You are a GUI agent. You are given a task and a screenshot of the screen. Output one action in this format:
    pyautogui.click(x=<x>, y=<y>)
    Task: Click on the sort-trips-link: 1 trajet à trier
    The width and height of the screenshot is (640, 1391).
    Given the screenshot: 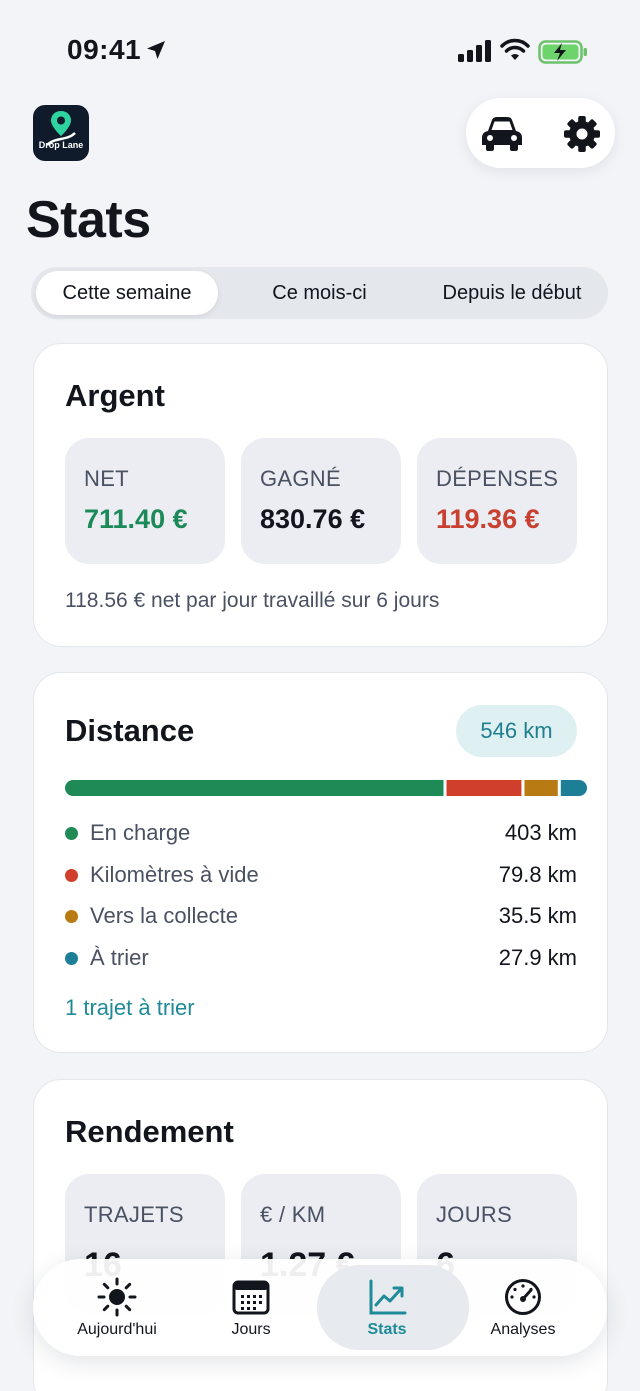 What is the action you would take?
    pyautogui.click(x=130, y=1008)
    